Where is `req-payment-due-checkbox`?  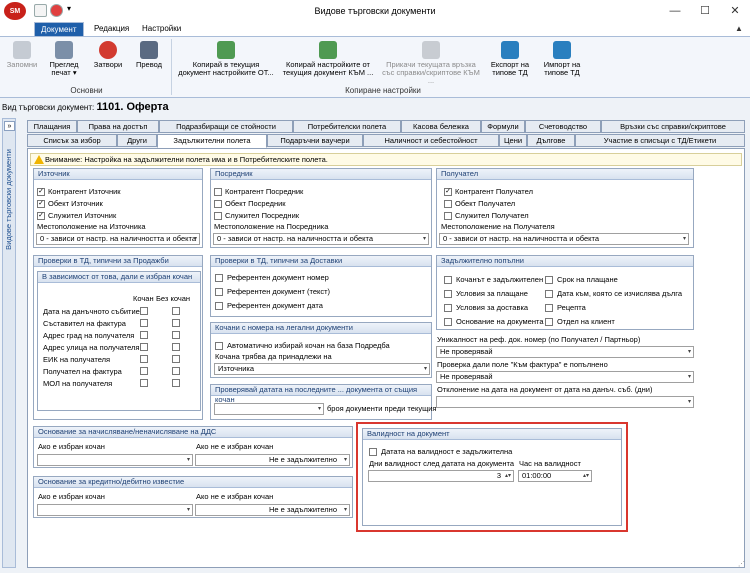 req-payment-due-checkbox is located at coordinates (549, 280).